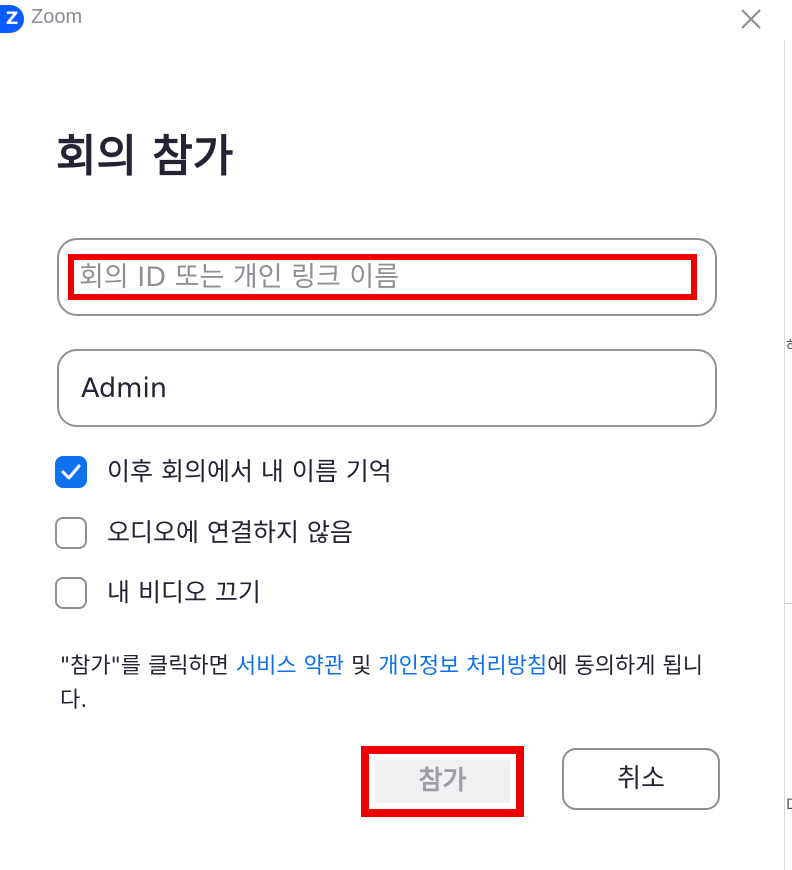  I want to click on background-divider, so click(788, 603).